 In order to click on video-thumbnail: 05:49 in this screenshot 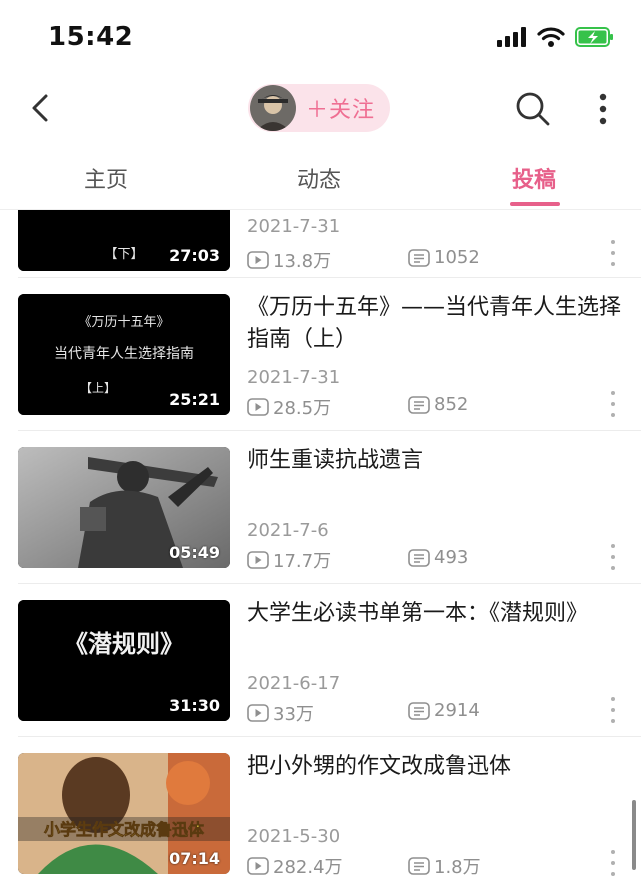, I will do `click(124, 507)`.